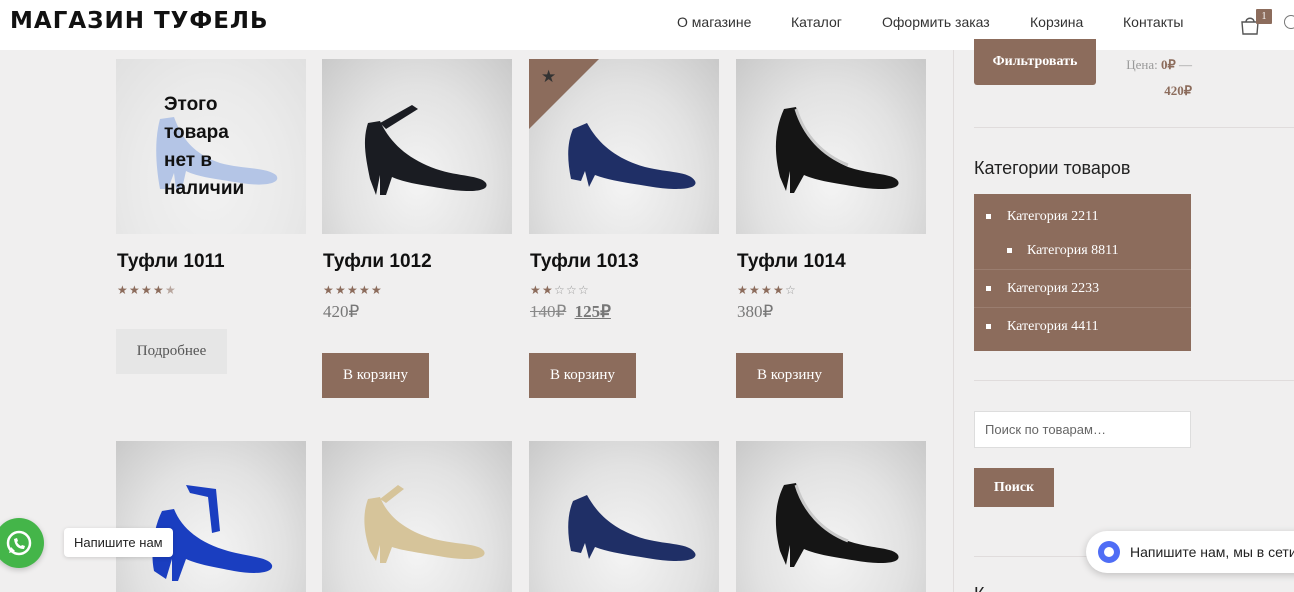 The width and height of the screenshot is (1294, 592). Describe the element at coordinates (714, 22) in the screenshot. I see `nav-item-about: О магазине` at that location.